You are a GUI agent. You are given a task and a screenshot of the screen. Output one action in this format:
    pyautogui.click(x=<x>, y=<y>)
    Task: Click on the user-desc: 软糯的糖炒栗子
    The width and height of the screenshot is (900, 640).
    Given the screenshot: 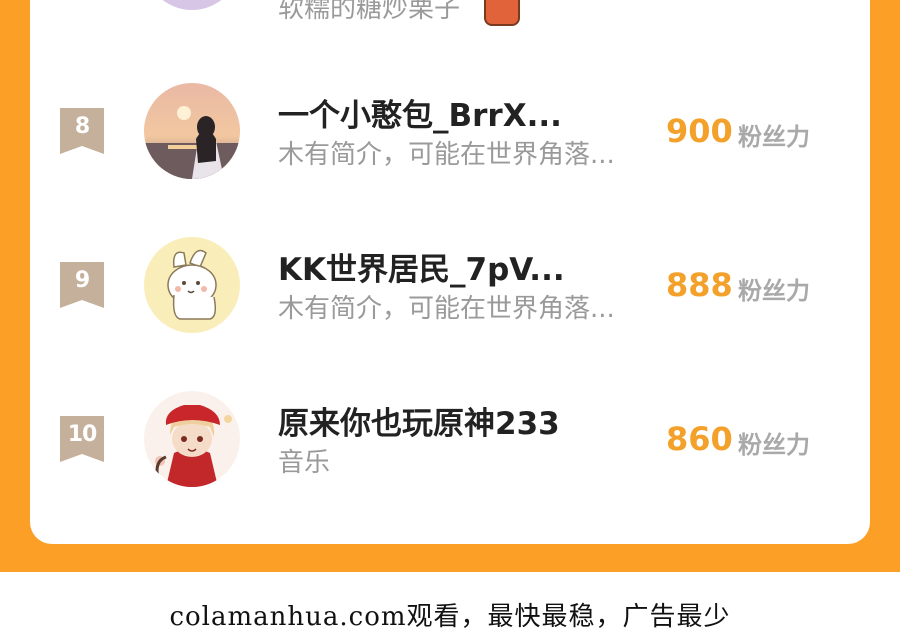 What is the action you would take?
    pyautogui.click(x=369, y=12)
    